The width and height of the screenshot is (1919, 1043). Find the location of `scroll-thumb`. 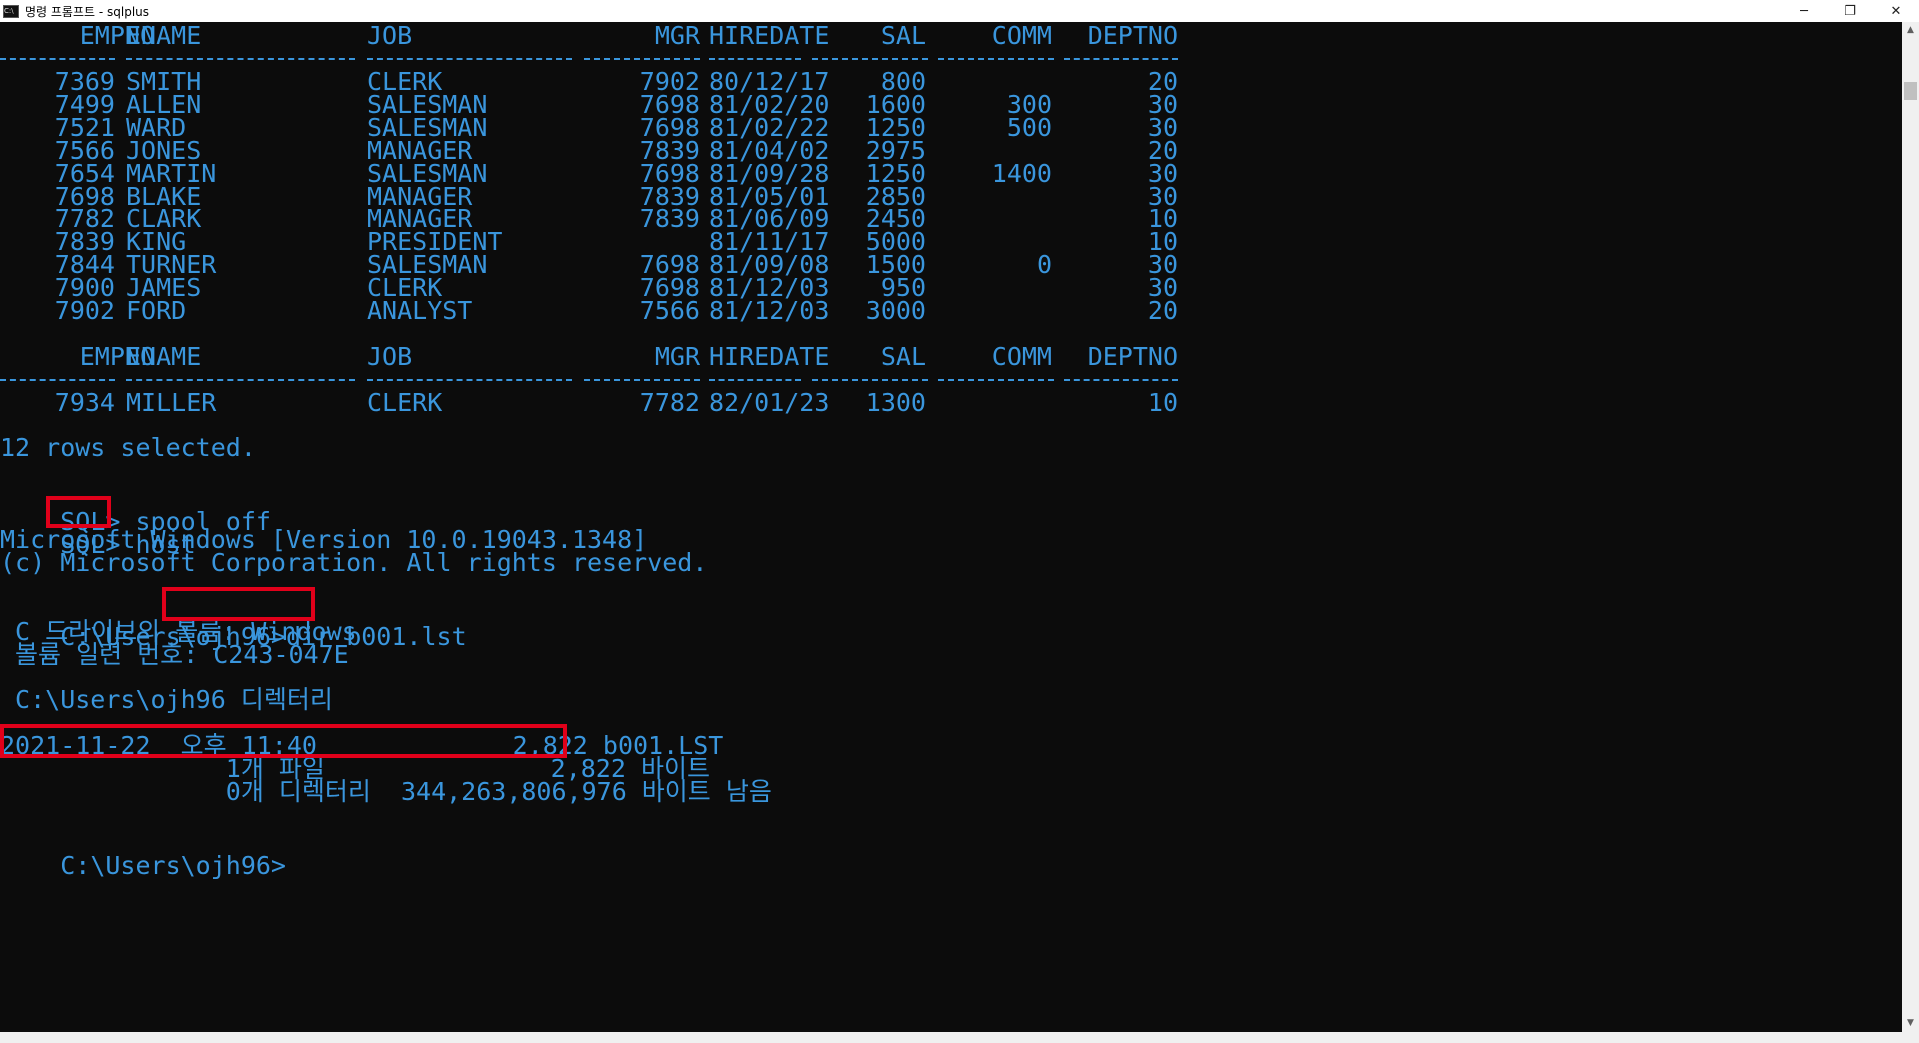

scroll-thumb is located at coordinates (1910, 91).